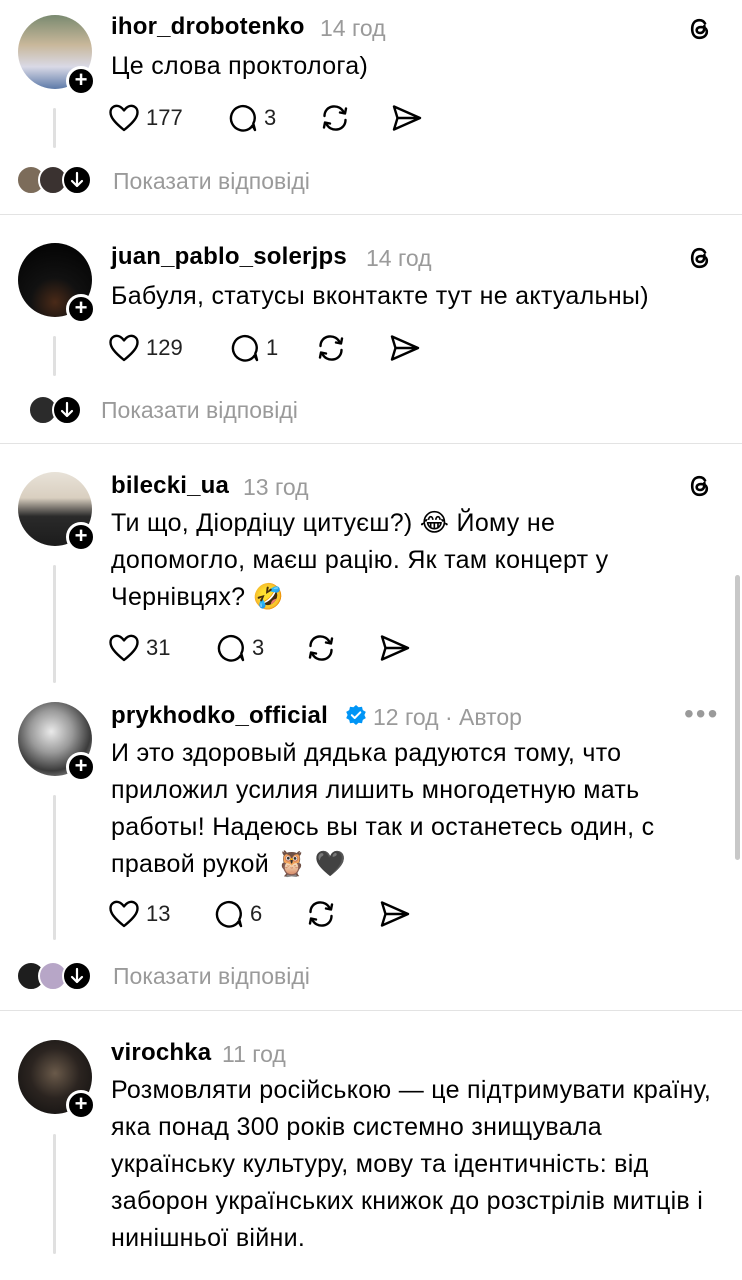 This screenshot has height=1280, width=742. I want to click on username: prykhodko_official, so click(219, 716).